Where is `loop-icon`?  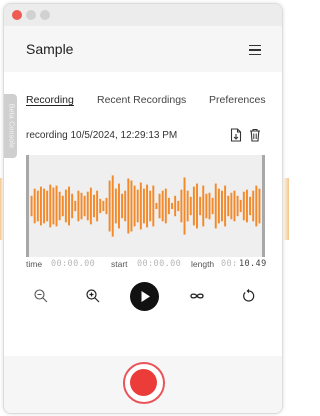 loop-icon is located at coordinates (197, 296).